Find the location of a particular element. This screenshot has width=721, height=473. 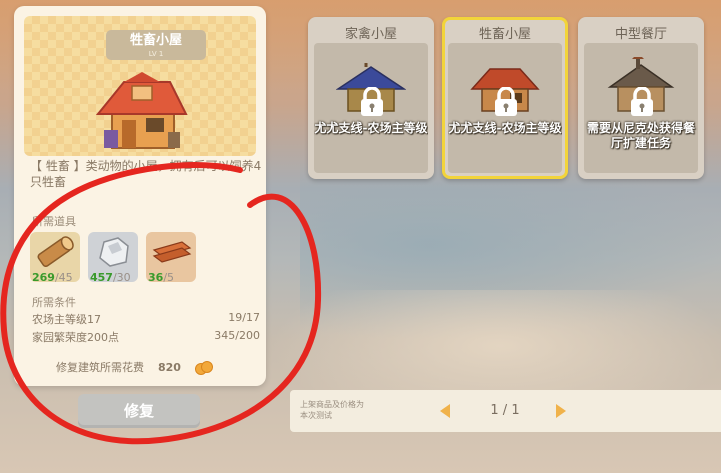

building-card-name: 牲畜小屋 is located at coordinates (504, 34).